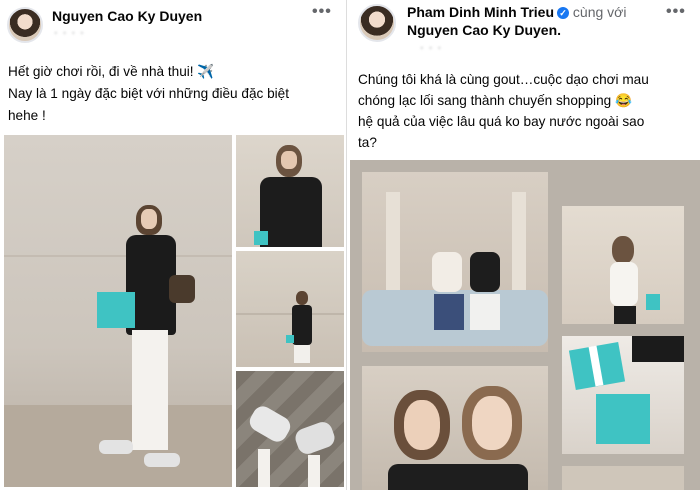 This screenshot has width=700, height=490. What do you see at coordinates (27, 115) in the screenshot?
I see `caption-line-3: hehe !` at bounding box center [27, 115].